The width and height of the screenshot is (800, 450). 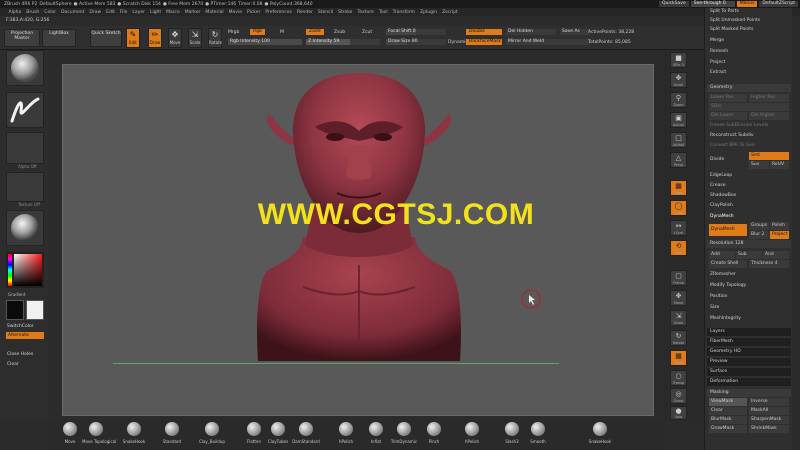 I want to click on transp-button: ○ Transp, so click(x=678, y=378).